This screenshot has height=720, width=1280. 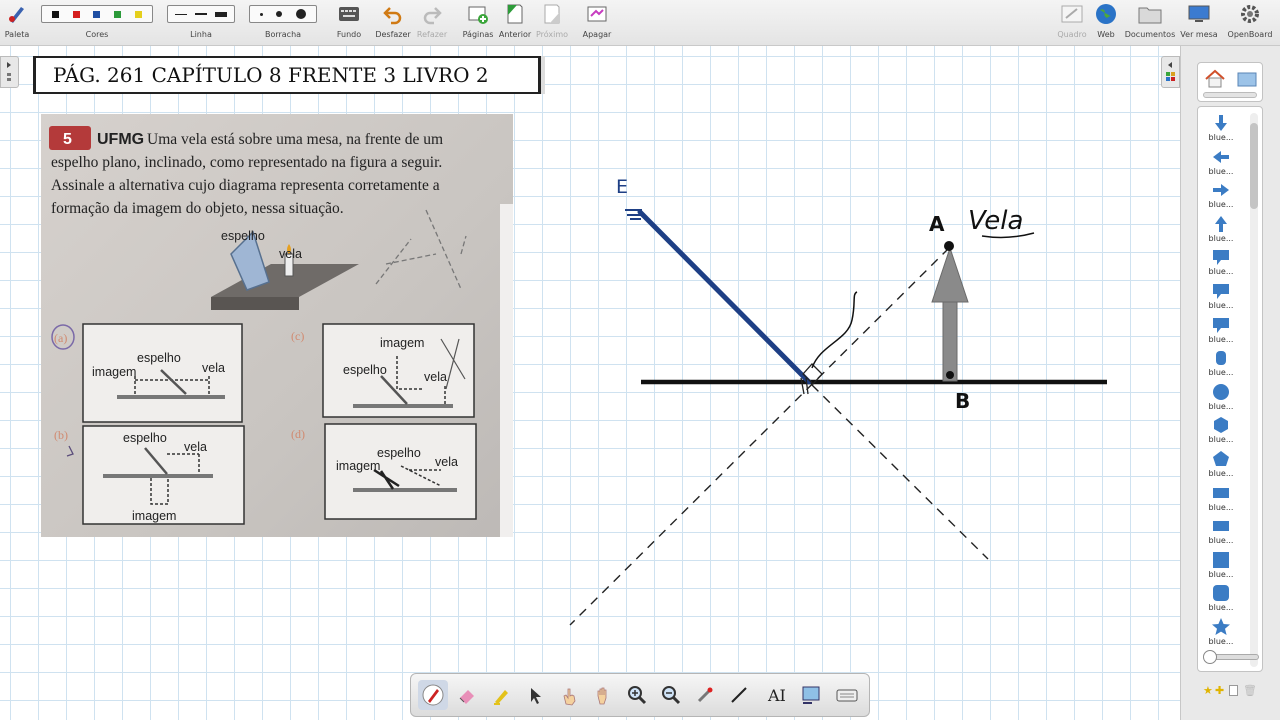 I want to click on thumbnail-zoom-slider, so click(x=1231, y=657).